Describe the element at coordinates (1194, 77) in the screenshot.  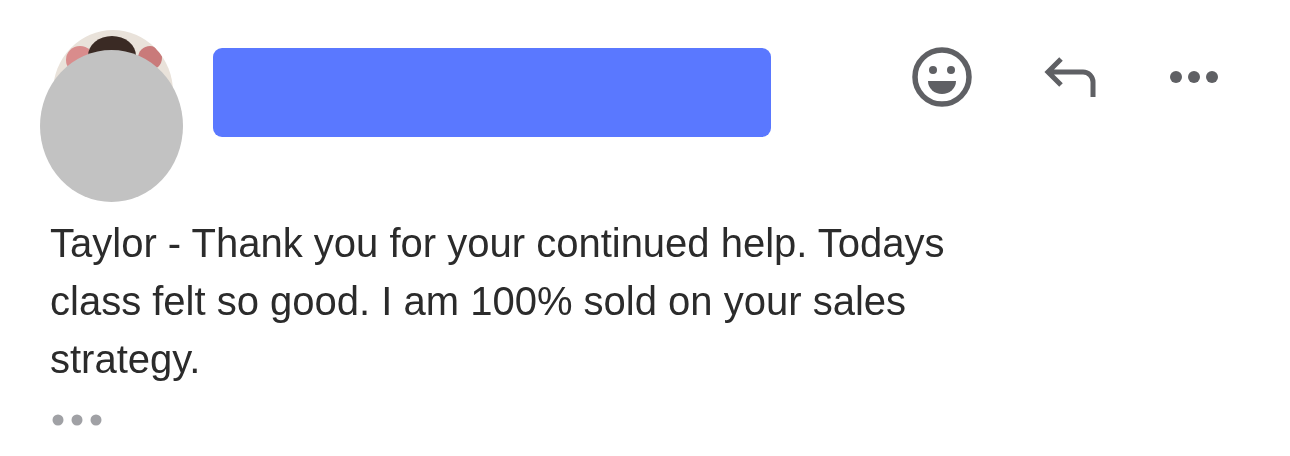
I see `more-icon` at that location.